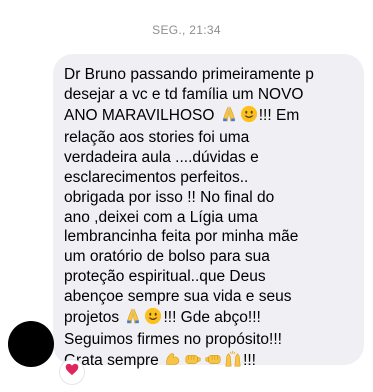 The width and height of the screenshot is (373, 392). I want to click on message-line: abençoe sempre sua vida e seus, so click(178, 296).